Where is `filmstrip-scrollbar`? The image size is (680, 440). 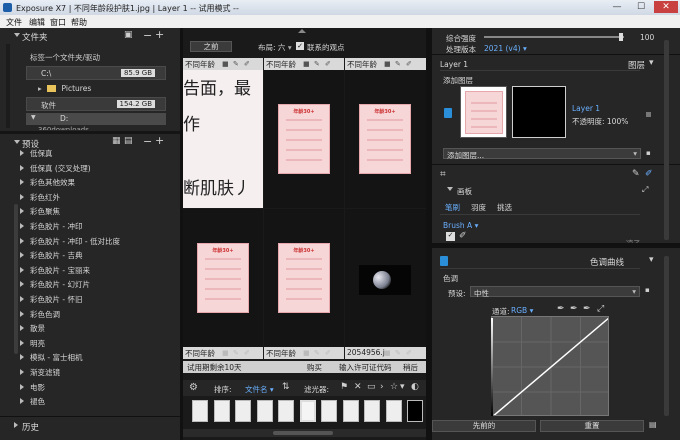
filmstrip-scrollbar is located at coordinates (304, 433).